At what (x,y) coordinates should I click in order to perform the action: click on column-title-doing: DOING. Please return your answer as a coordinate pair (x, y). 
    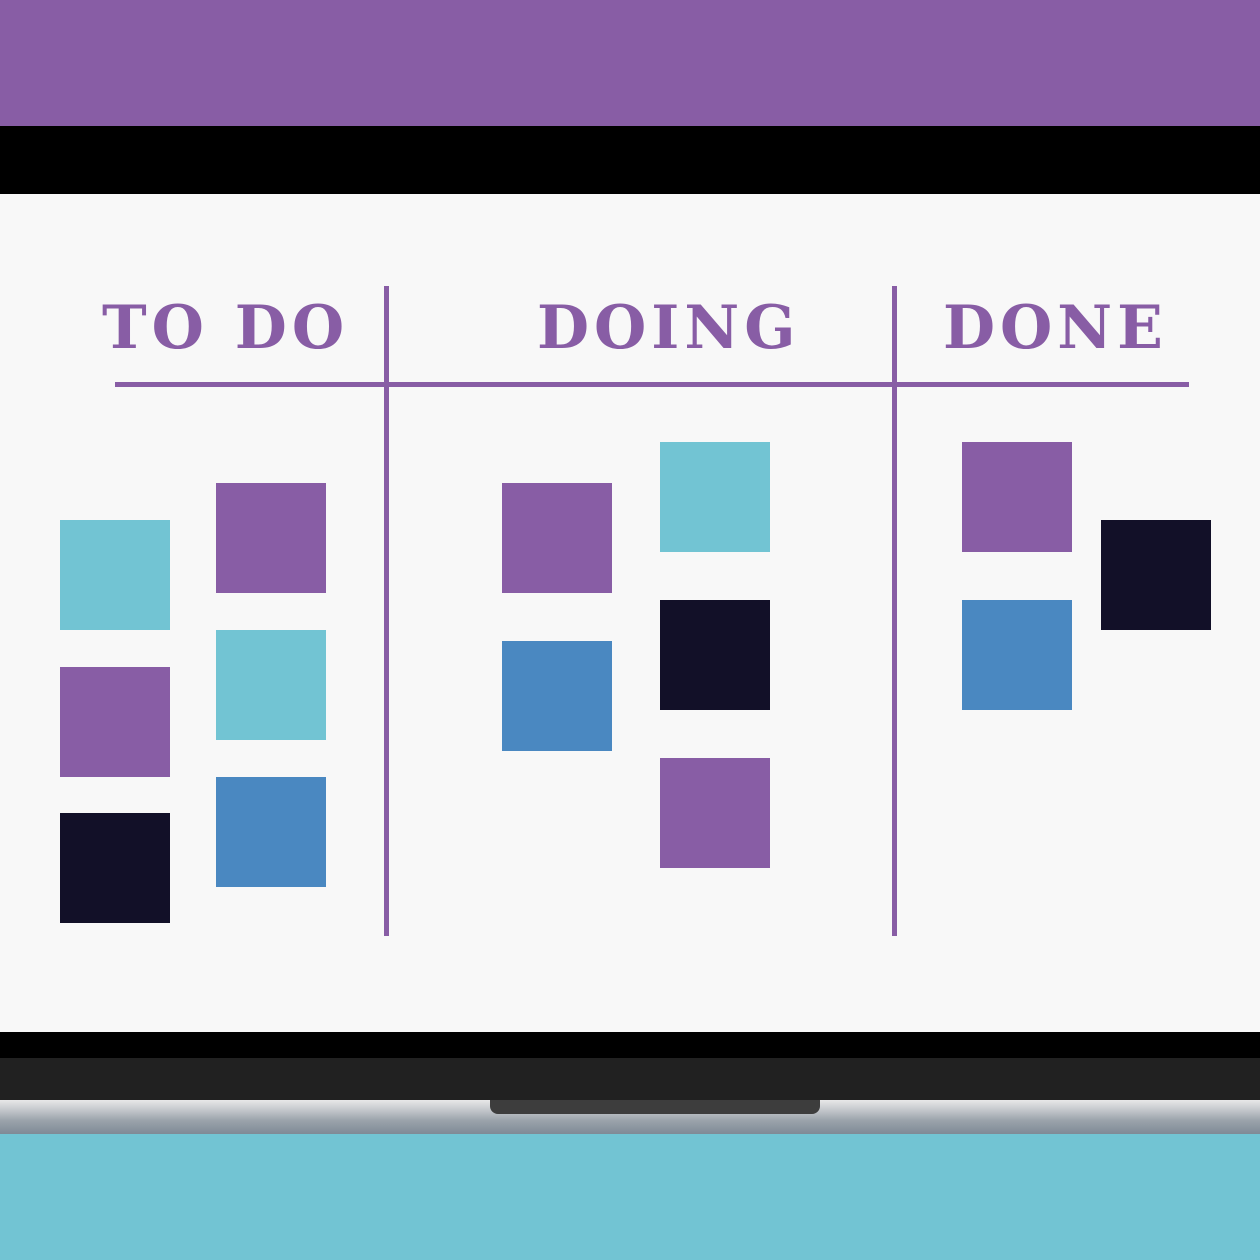
    Looking at the image, I should click on (669, 328).